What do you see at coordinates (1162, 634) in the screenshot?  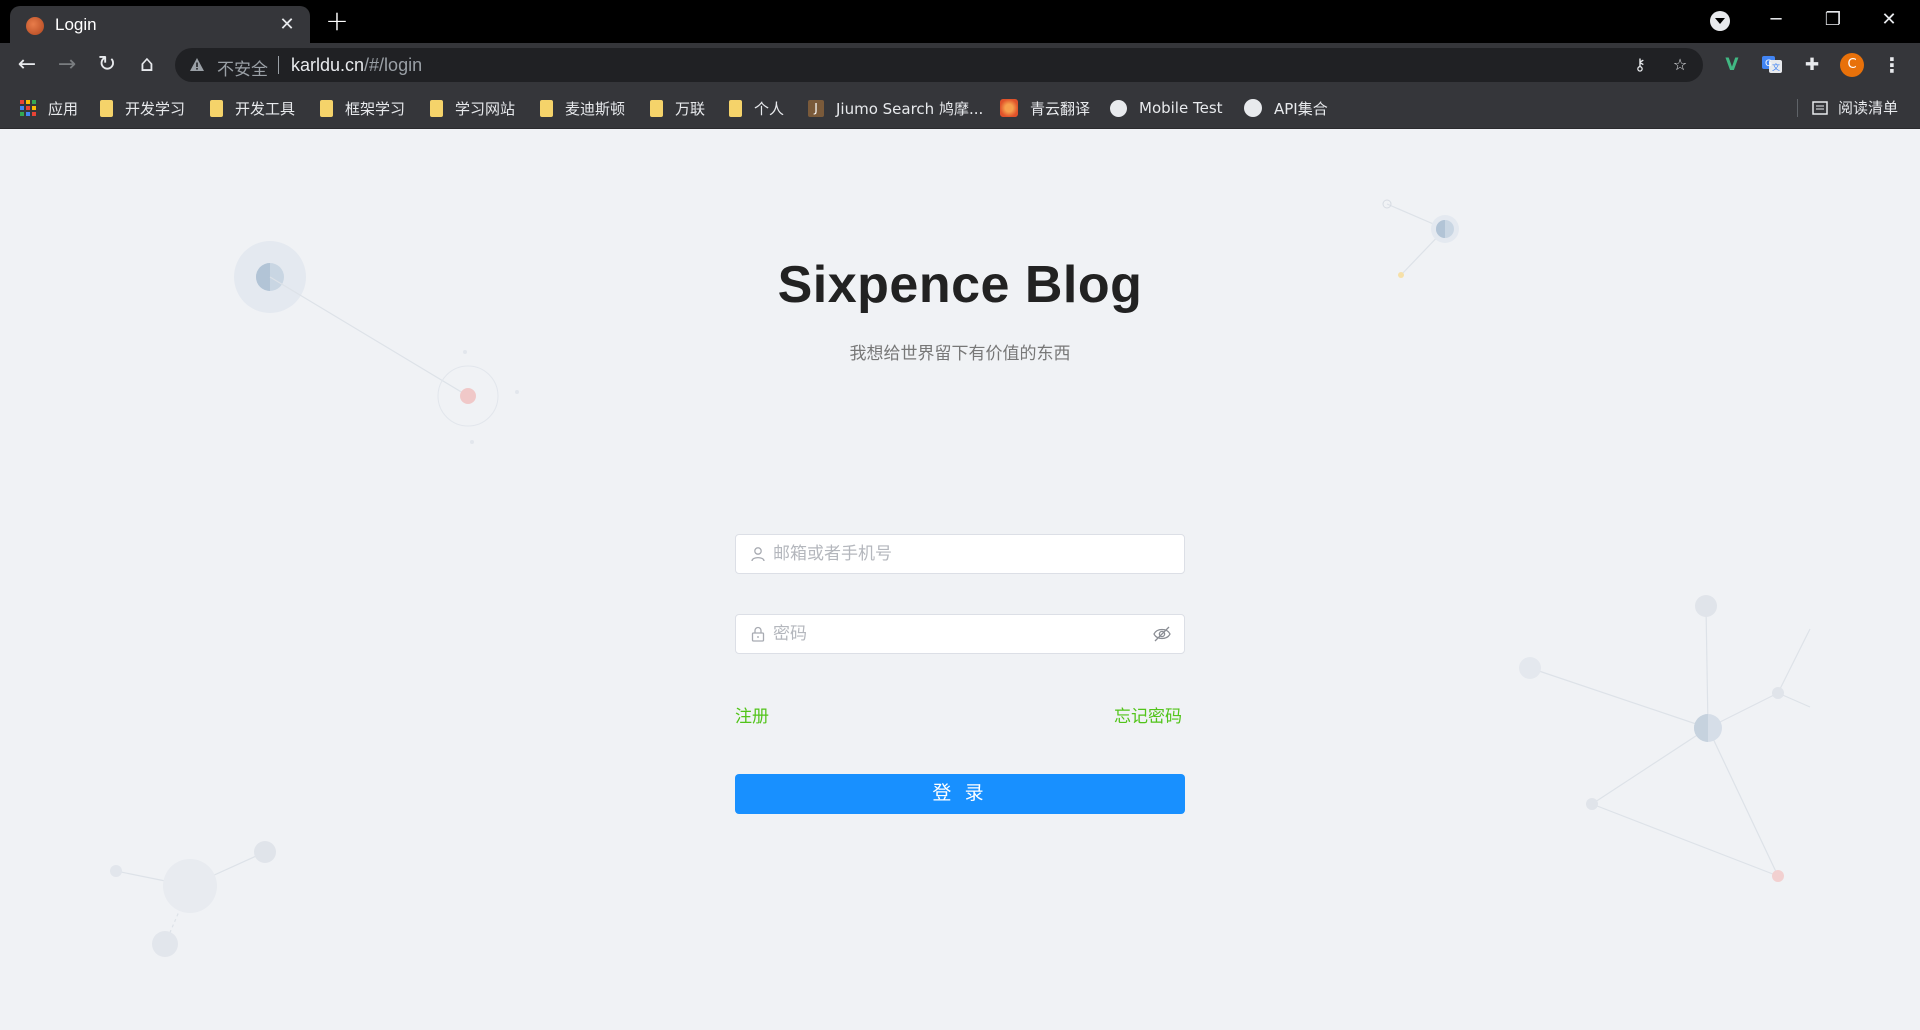 I see `eye-hidden-icon` at bounding box center [1162, 634].